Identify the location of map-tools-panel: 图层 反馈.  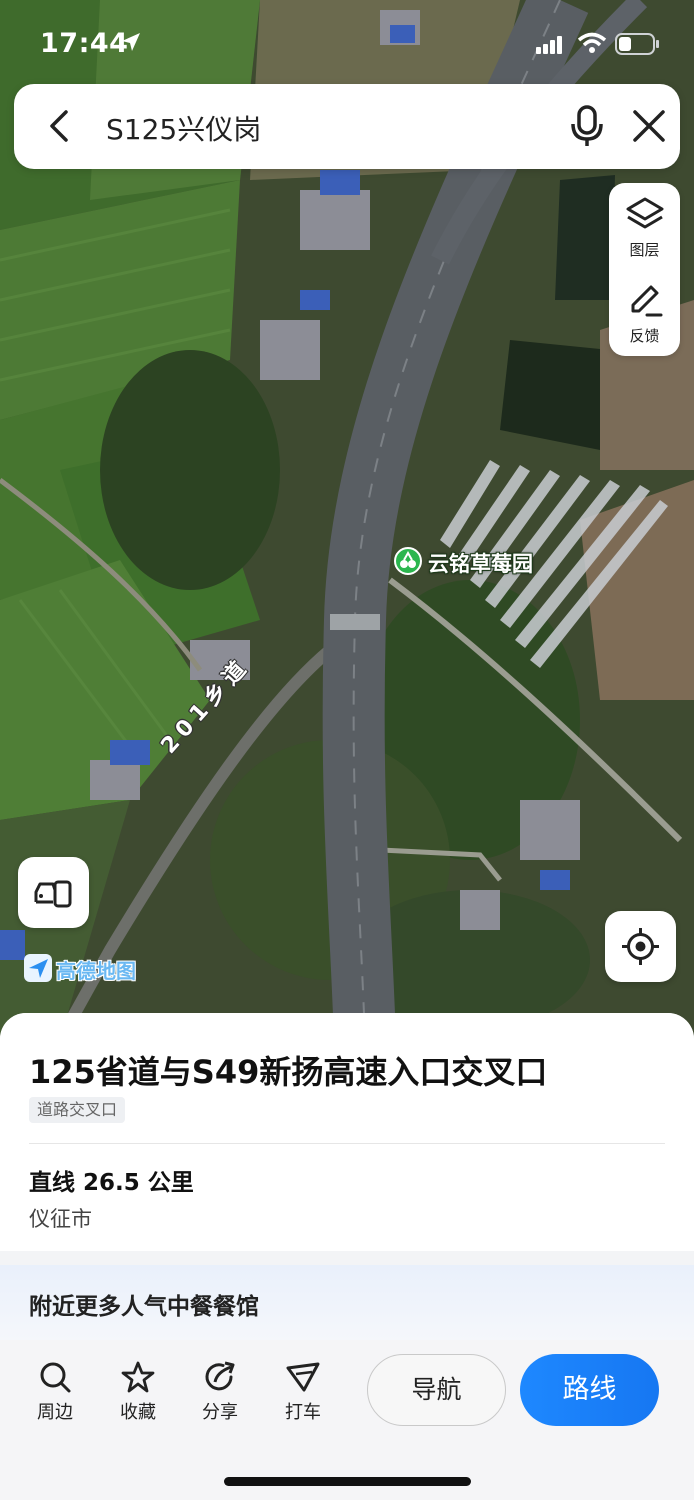
(644, 269).